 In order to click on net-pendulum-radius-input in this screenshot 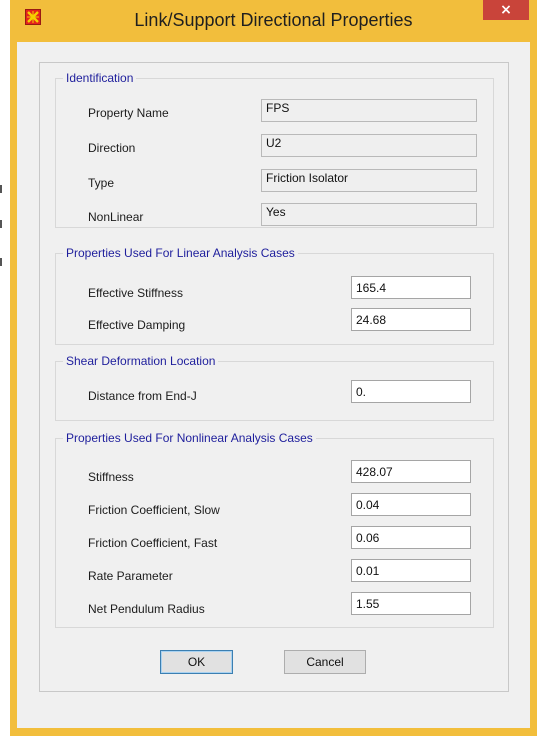, I will do `click(411, 603)`.